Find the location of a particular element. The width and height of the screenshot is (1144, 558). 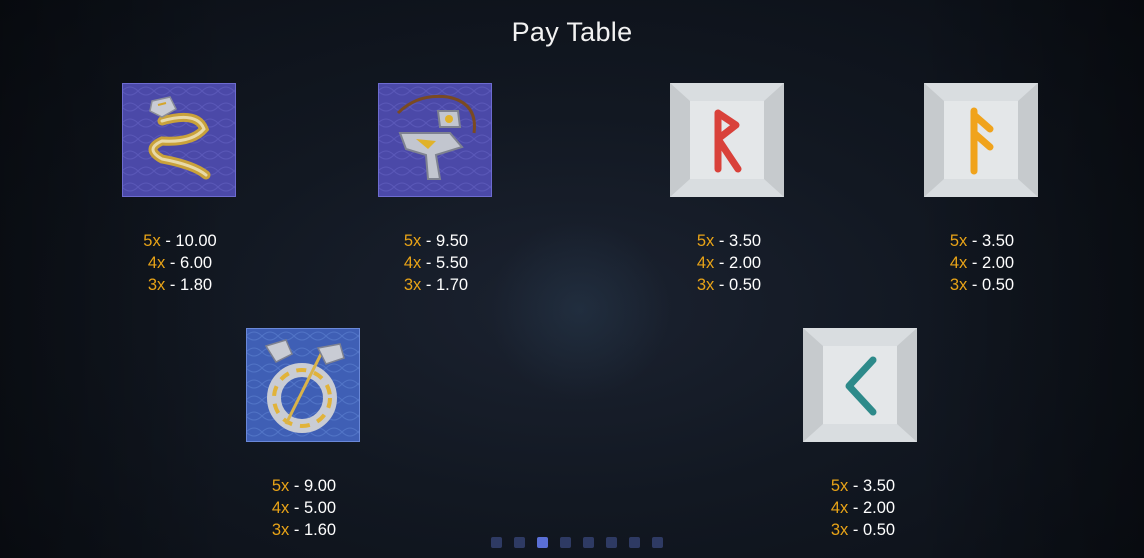

paytable-kaunan-rune: 5x - 3.50 4x - 2.00 3x - 0.50 is located at coordinates (863, 508).